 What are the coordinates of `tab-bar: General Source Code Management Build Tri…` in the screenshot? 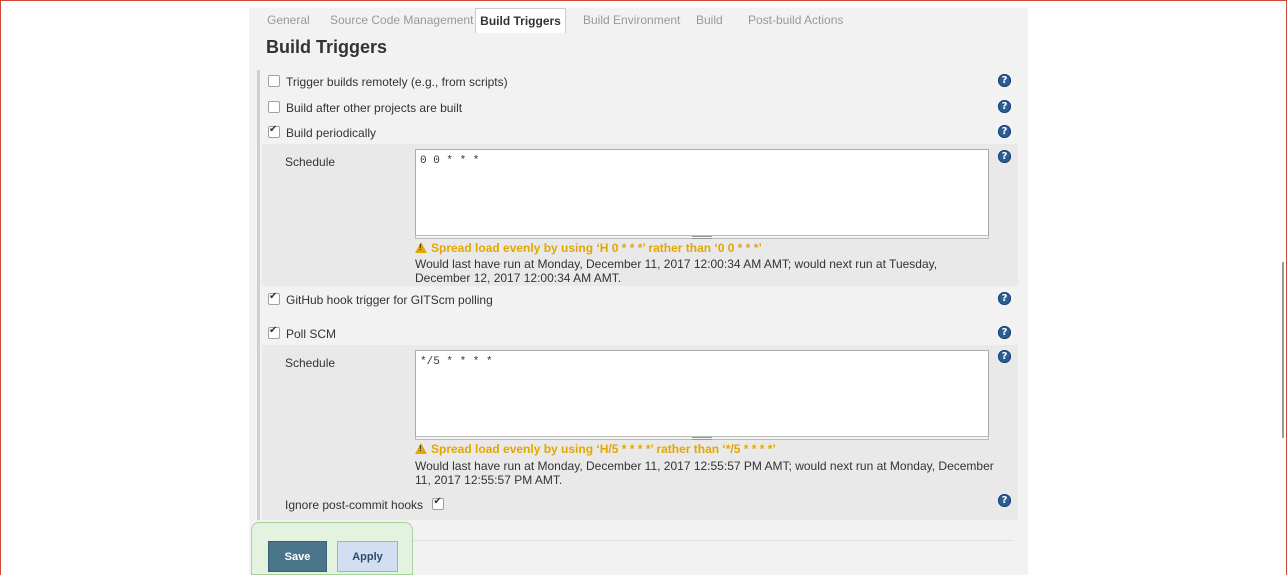 It's located at (638, 20).